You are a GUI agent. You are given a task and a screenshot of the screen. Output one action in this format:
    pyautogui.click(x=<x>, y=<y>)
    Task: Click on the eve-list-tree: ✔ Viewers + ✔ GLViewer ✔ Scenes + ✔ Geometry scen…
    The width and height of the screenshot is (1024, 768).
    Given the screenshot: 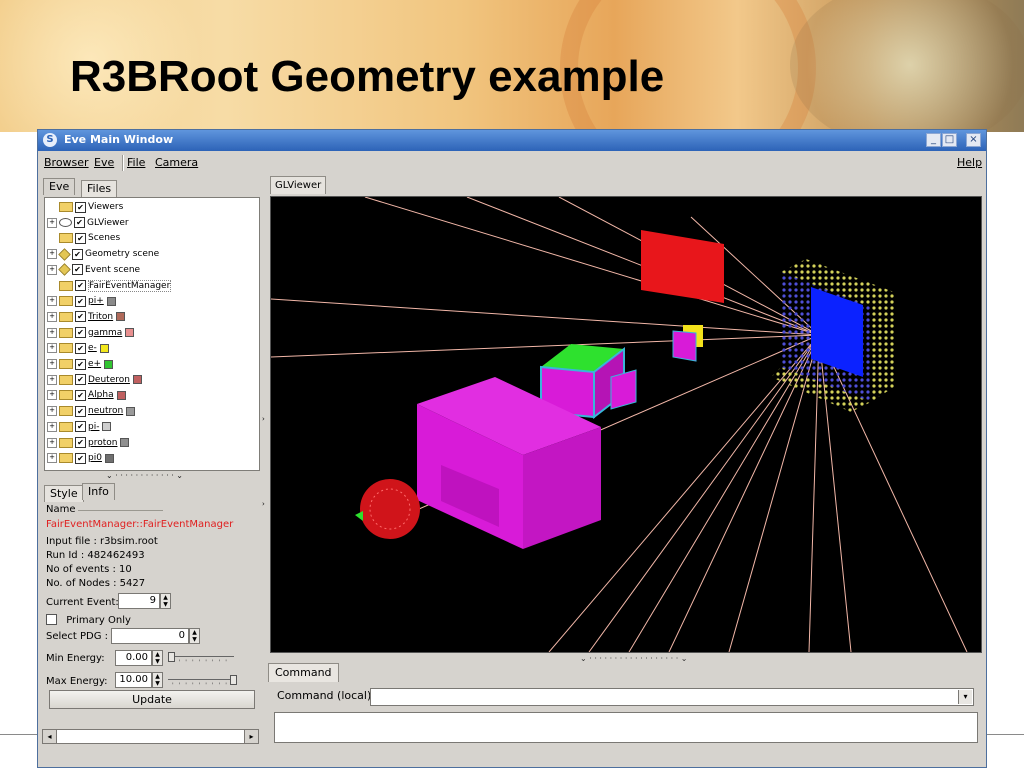 What is the action you would take?
    pyautogui.click(x=152, y=334)
    